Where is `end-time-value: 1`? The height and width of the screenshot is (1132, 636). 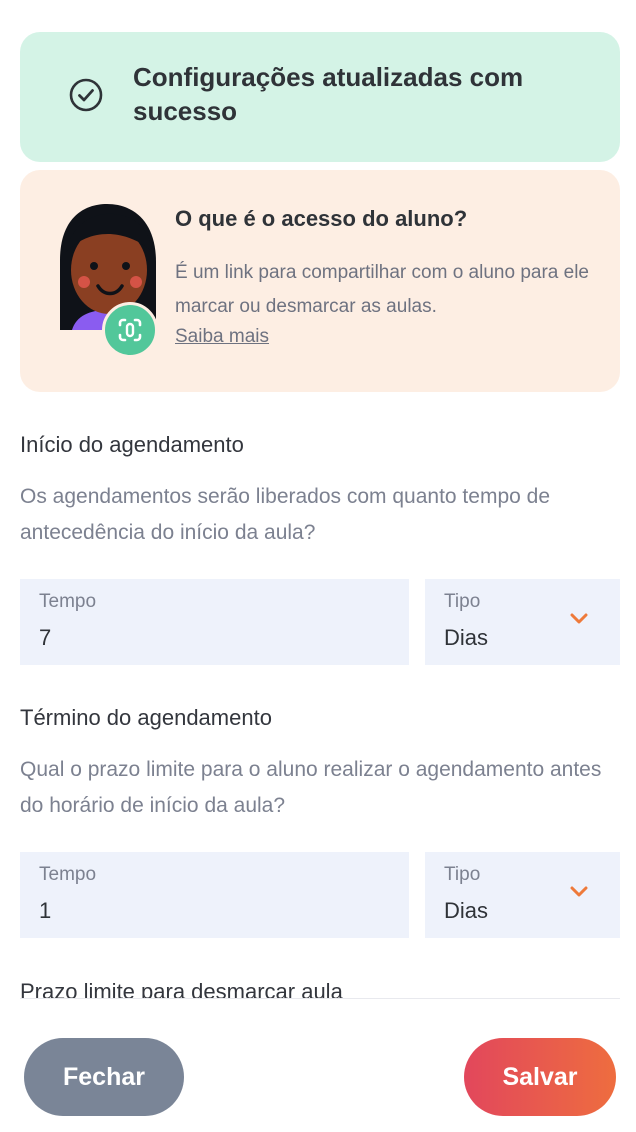
end-time-value: 1 is located at coordinates (45, 910).